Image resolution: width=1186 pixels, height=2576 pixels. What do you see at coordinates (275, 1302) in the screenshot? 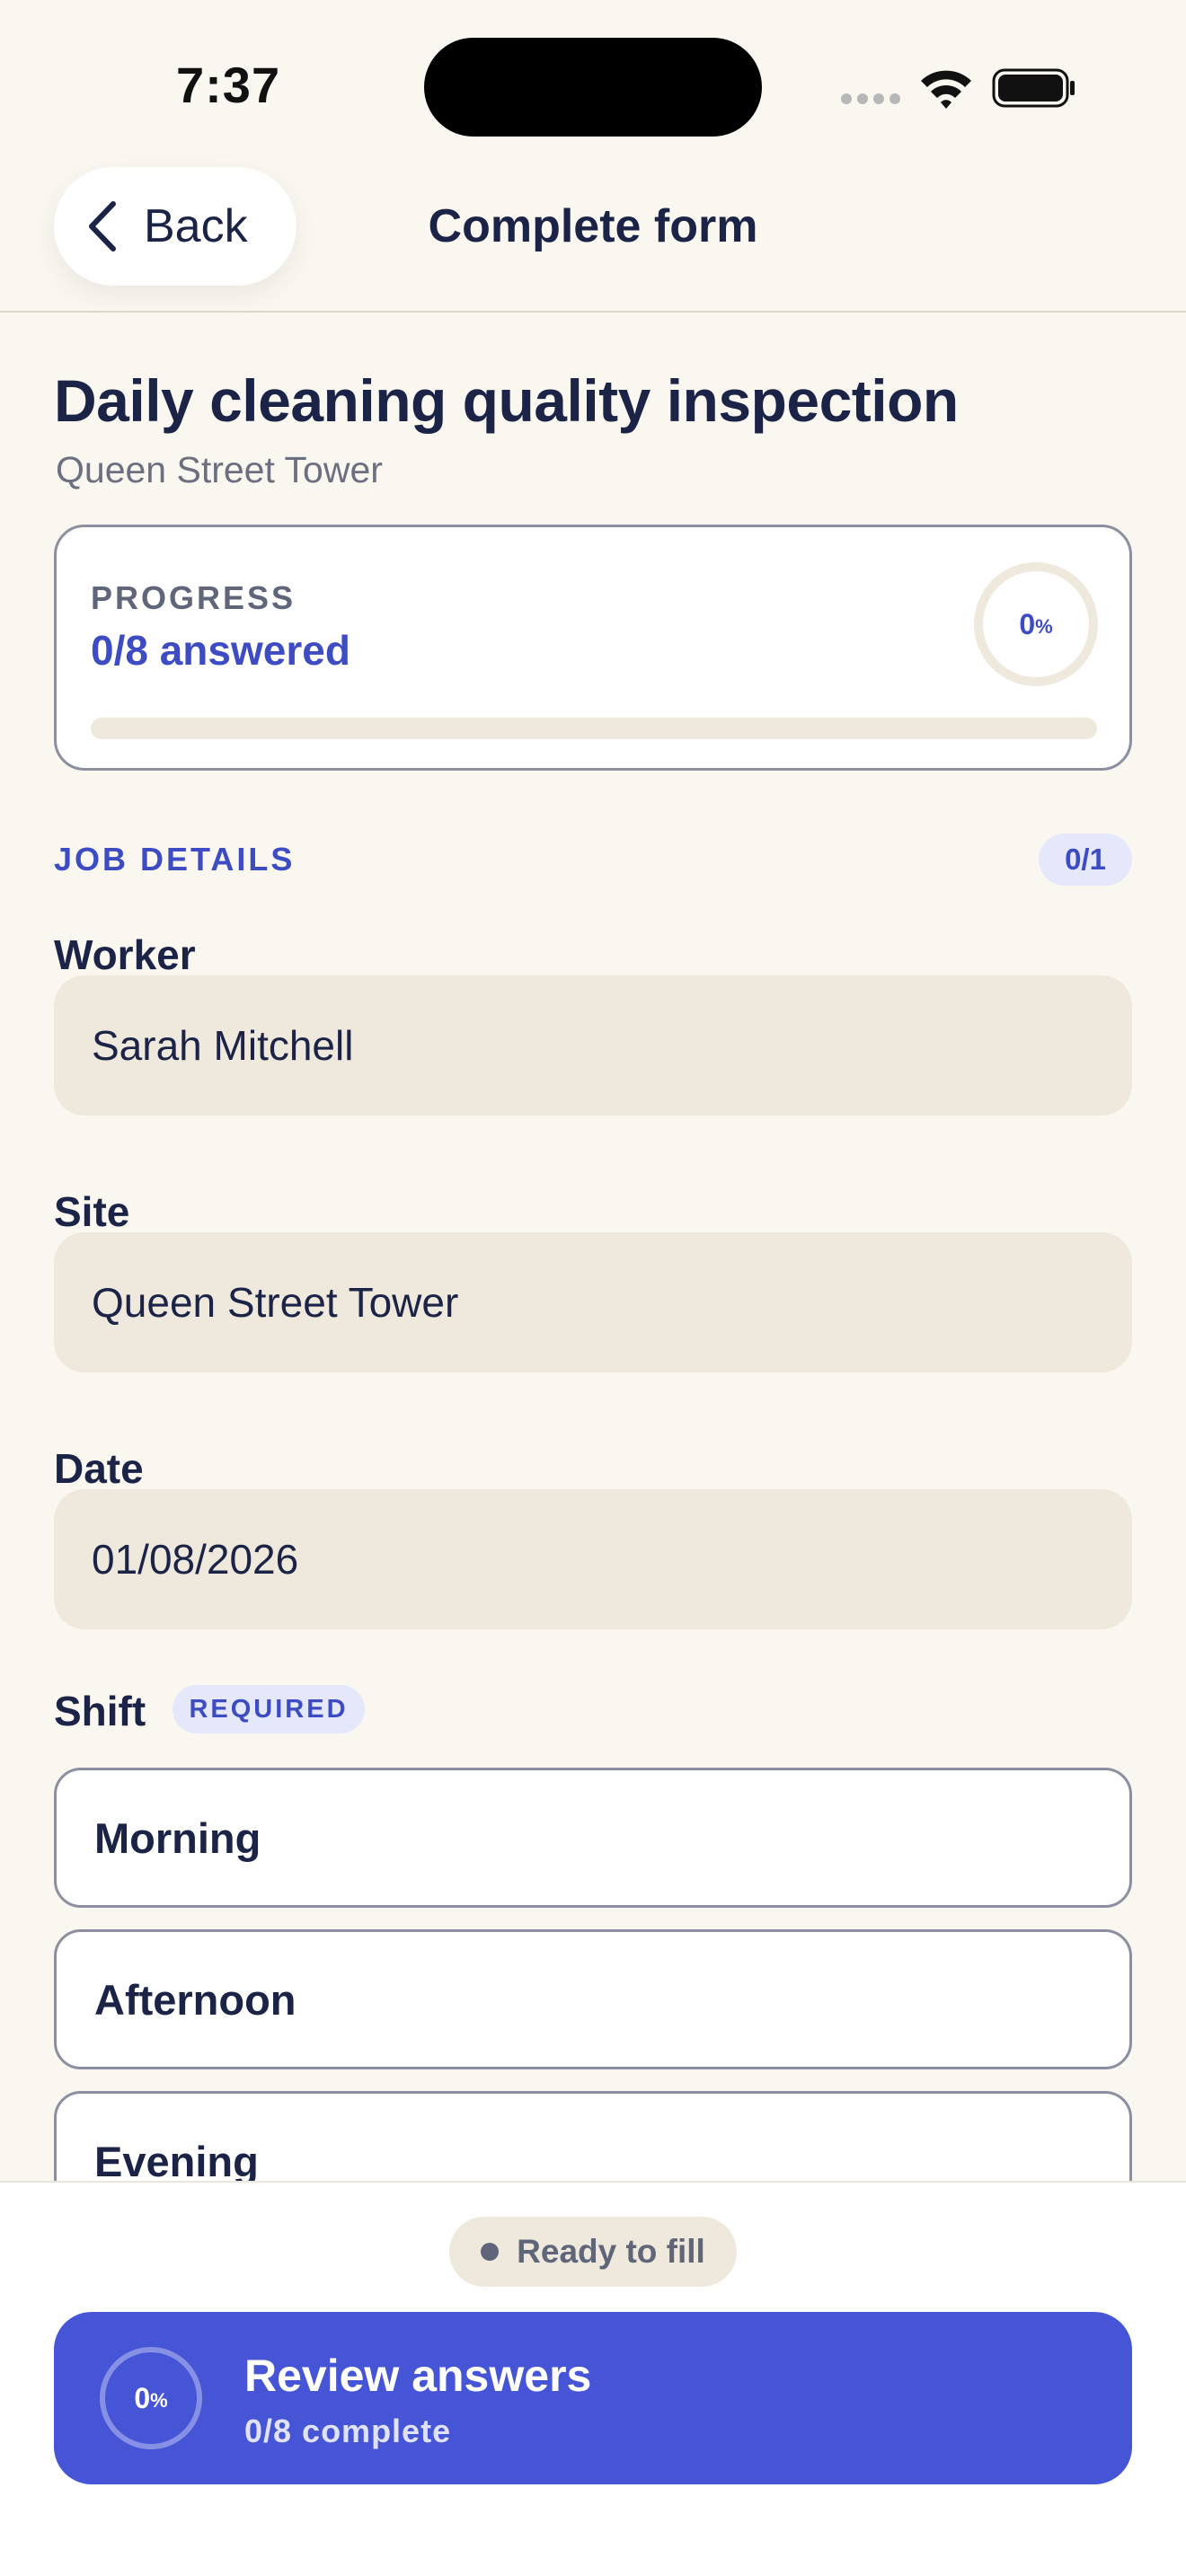
I see `site-value: Queen Street Tower` at bounding box center [275, 1302].